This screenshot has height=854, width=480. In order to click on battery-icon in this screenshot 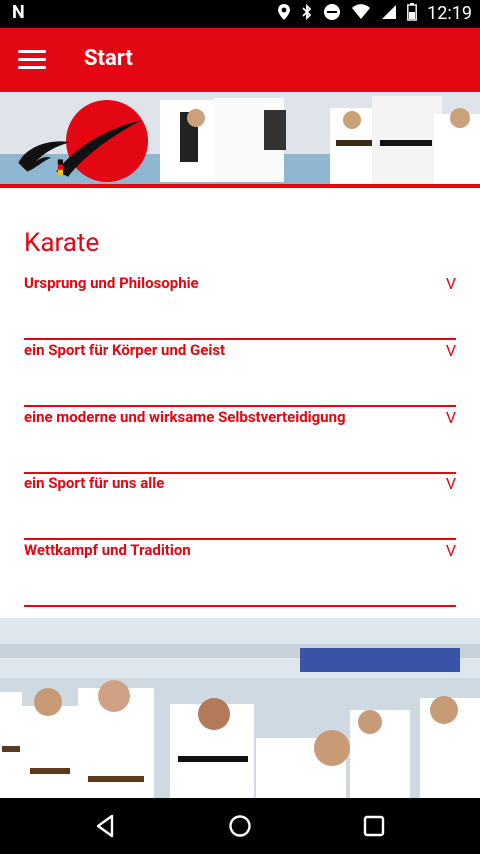, I will do `click(412, 13)`.